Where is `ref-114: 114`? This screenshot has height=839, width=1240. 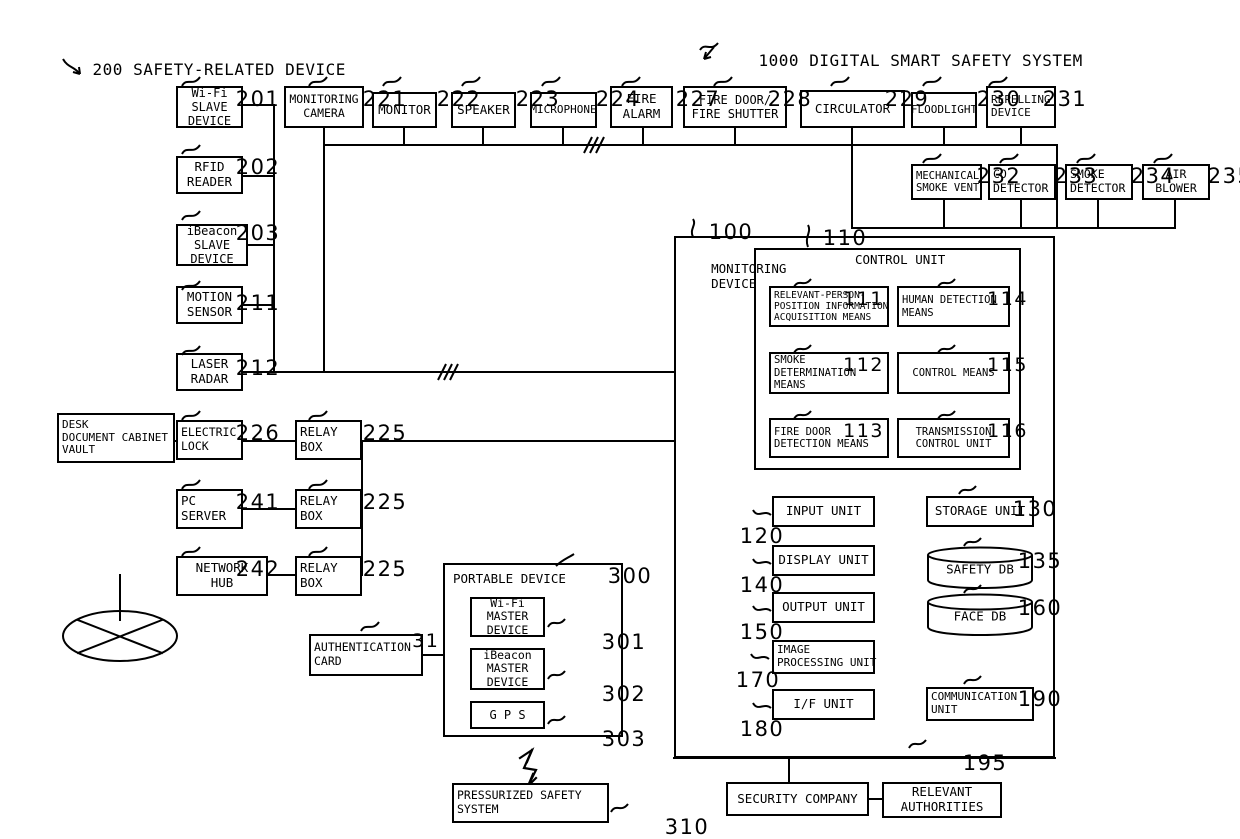
ref-114: 114 is located at coordinates (1007, 299).